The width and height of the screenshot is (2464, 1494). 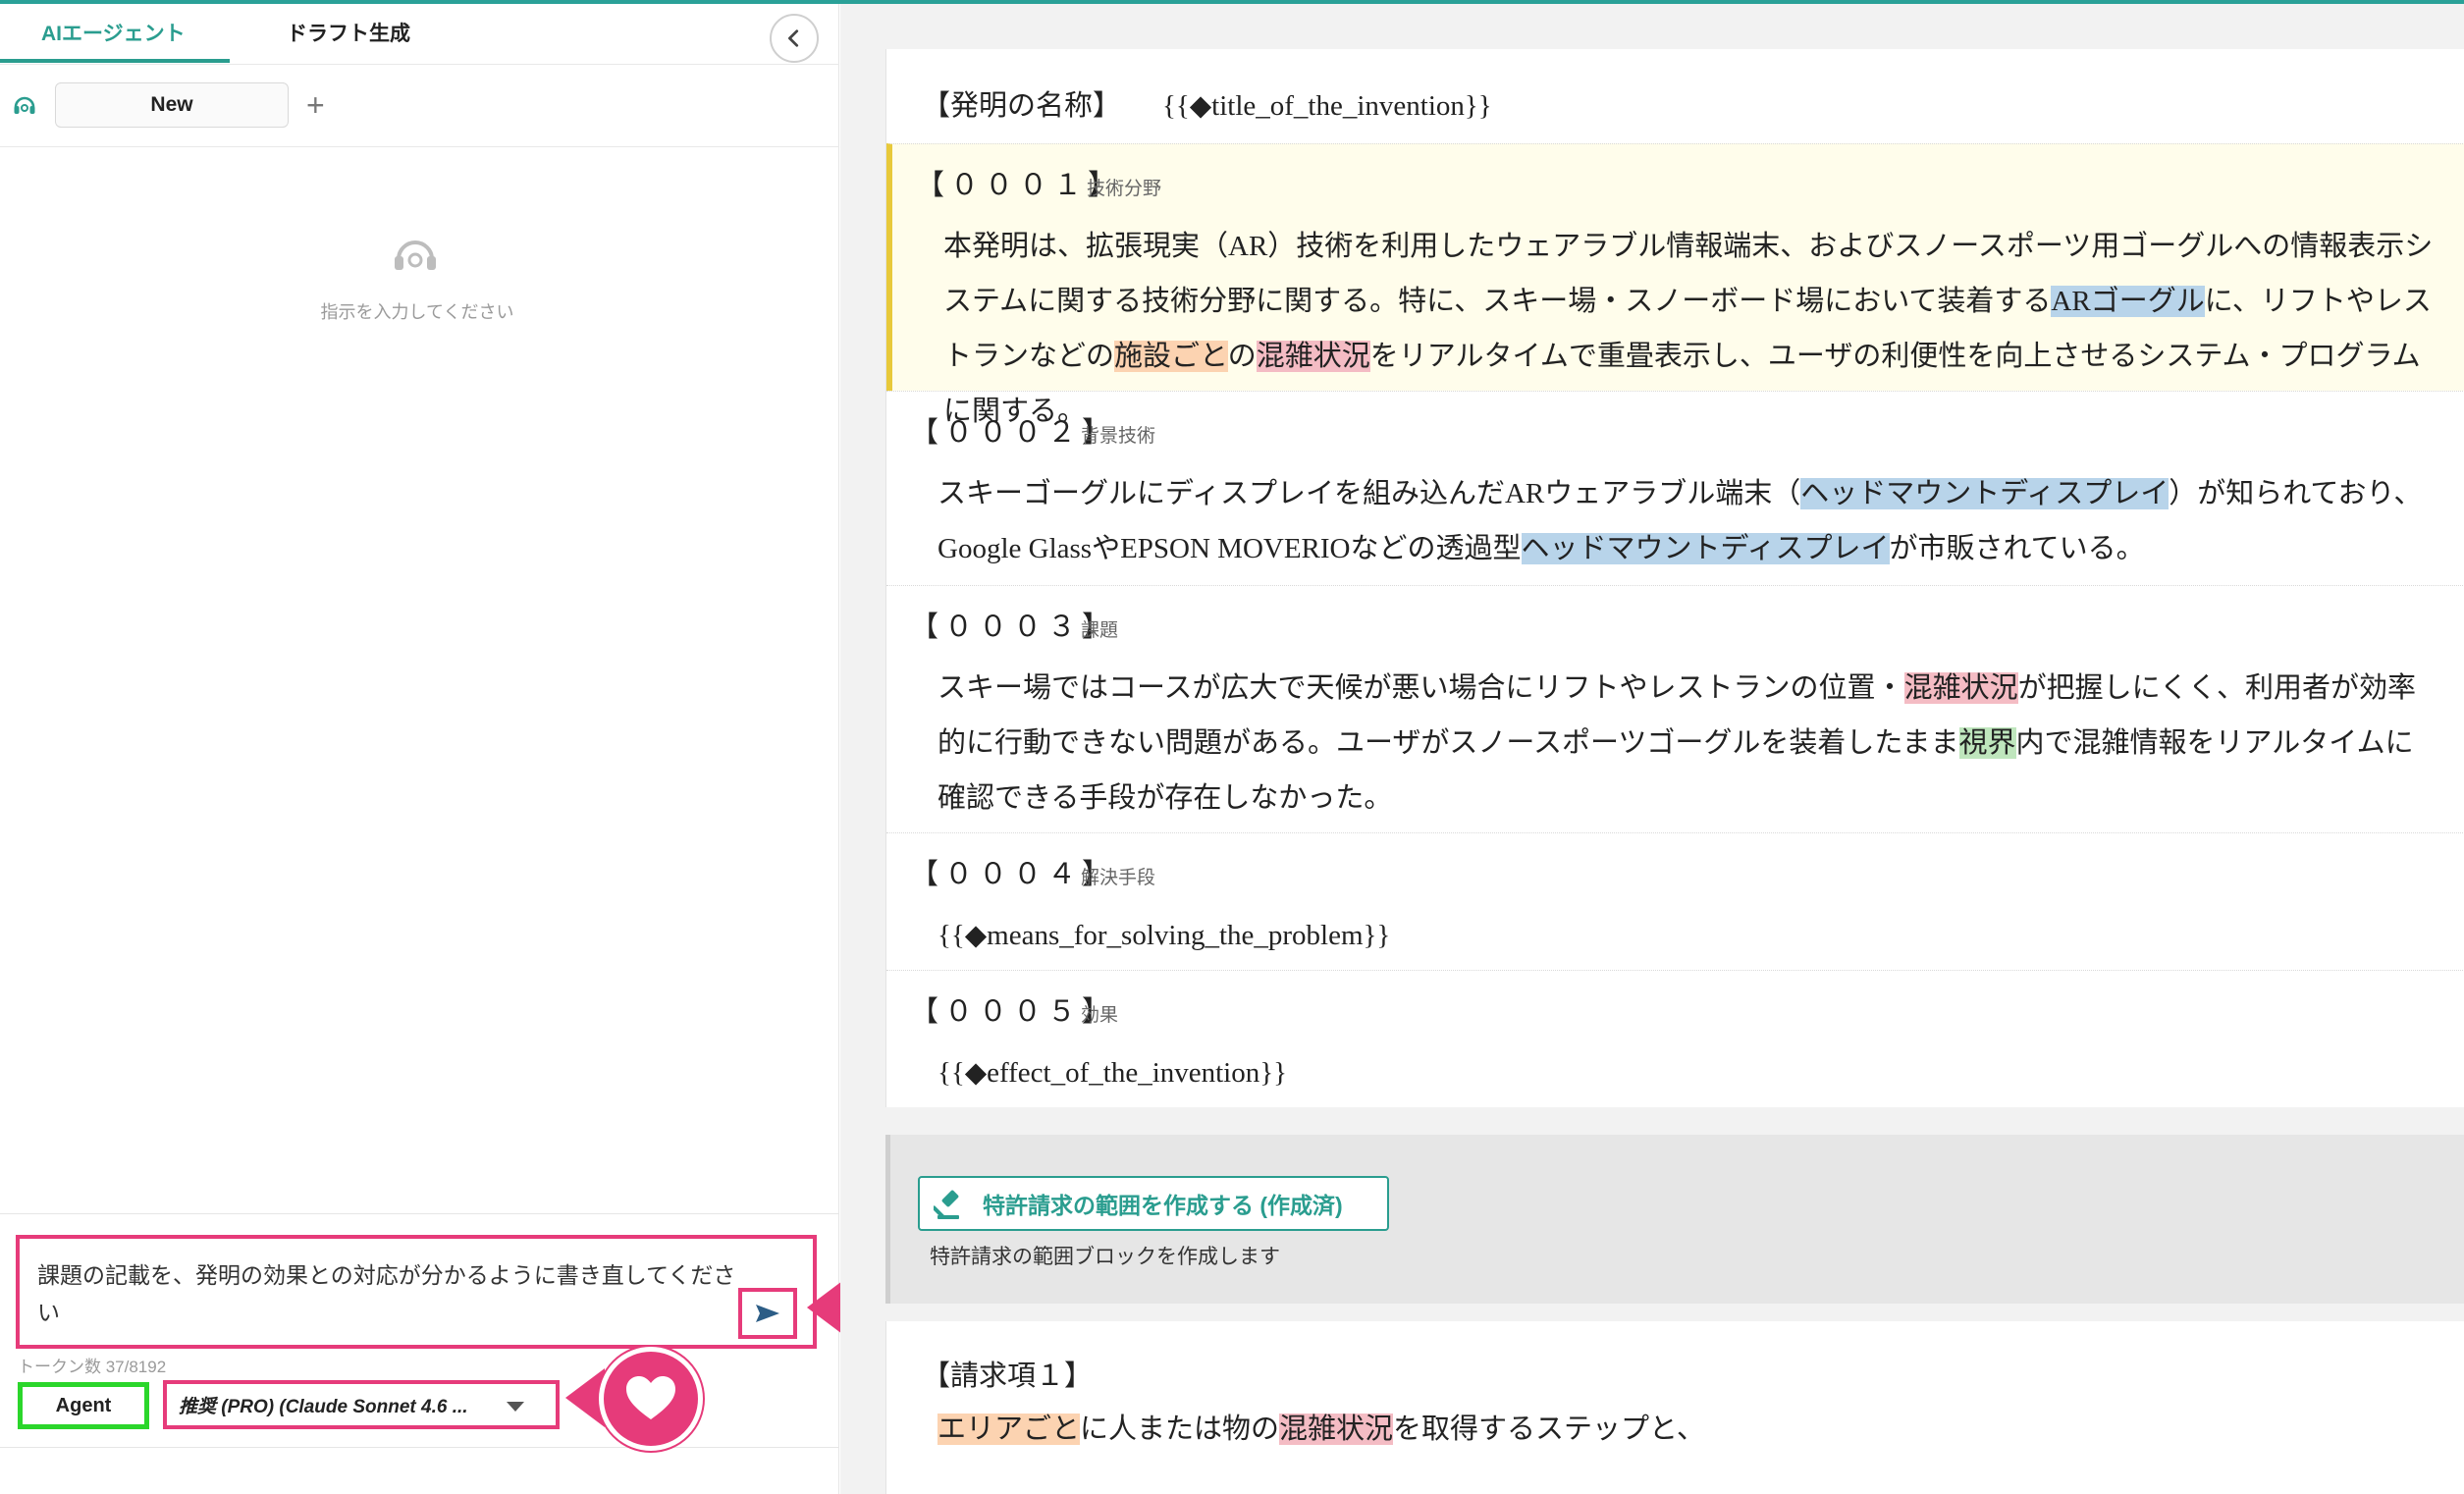 I want to click on agent-mode-button: Agent, so click(x=83, y=1405).